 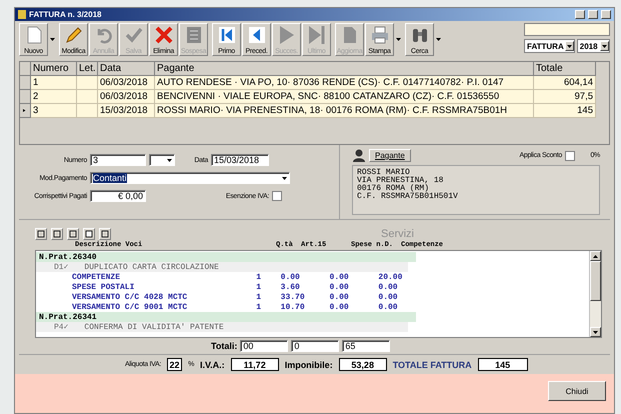 I want to click on service-name: VERSAMENTO C/C 4028 MCTC, so click(x=164, y=297).